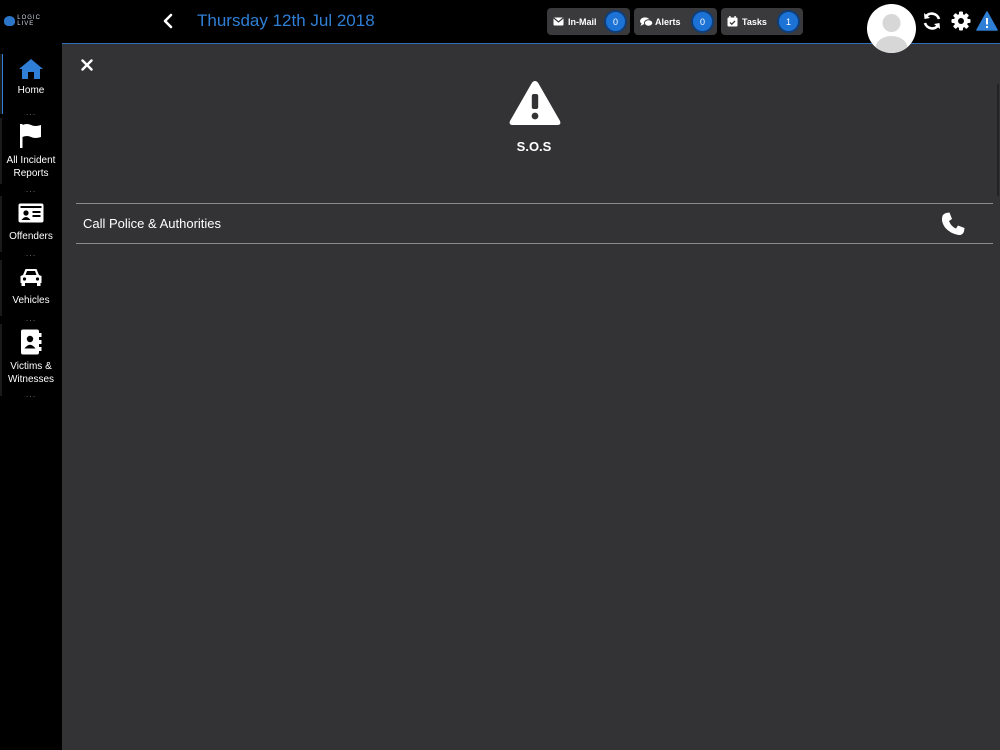 This screenshot has height=750, width=1000. I want to click on back-button, so click(168, 21).